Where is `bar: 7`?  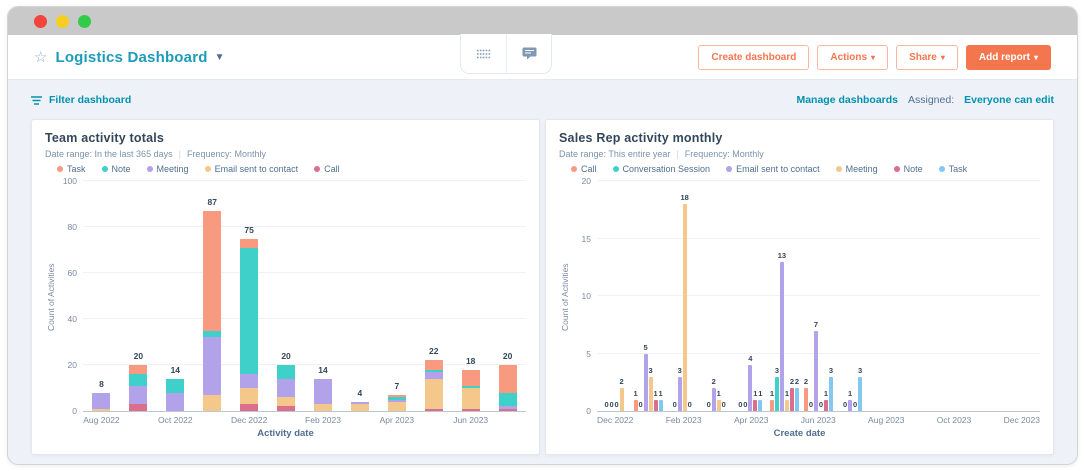
bar: 7 is located at coordinates (816, 365).